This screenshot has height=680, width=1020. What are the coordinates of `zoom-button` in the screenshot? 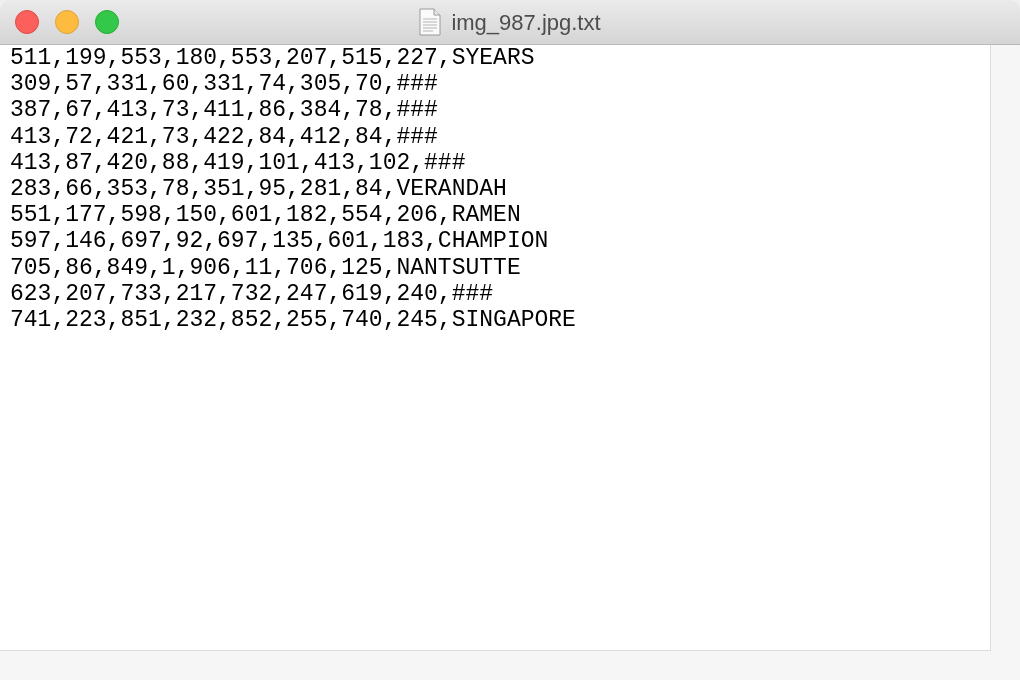 It's located at (107, 22).